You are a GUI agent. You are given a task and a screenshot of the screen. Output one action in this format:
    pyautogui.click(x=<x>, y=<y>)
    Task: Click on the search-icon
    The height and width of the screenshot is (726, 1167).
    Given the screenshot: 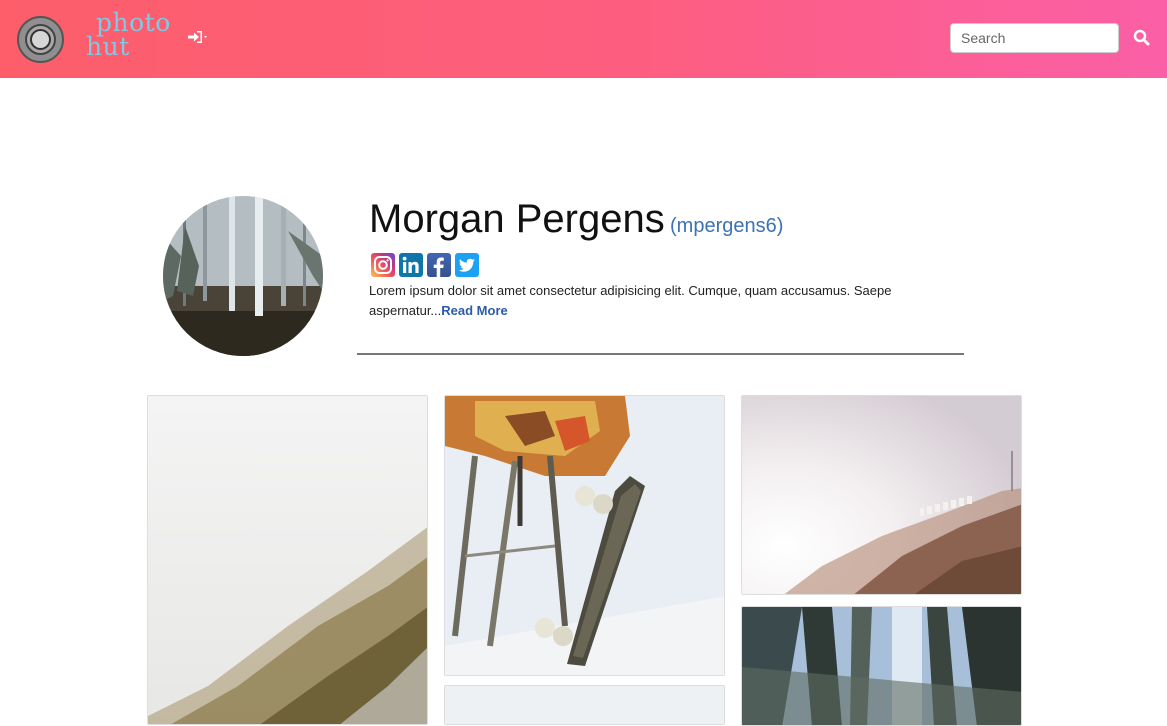 What is the action you would take?
    pyautogui.click(x=1142, y=38)
    